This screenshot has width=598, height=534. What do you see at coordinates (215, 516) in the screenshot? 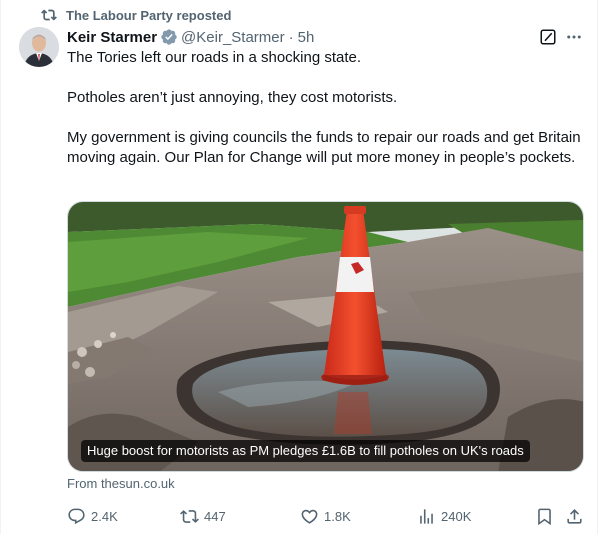
I see `repost-count: 447` at bounding box center [215, 516].